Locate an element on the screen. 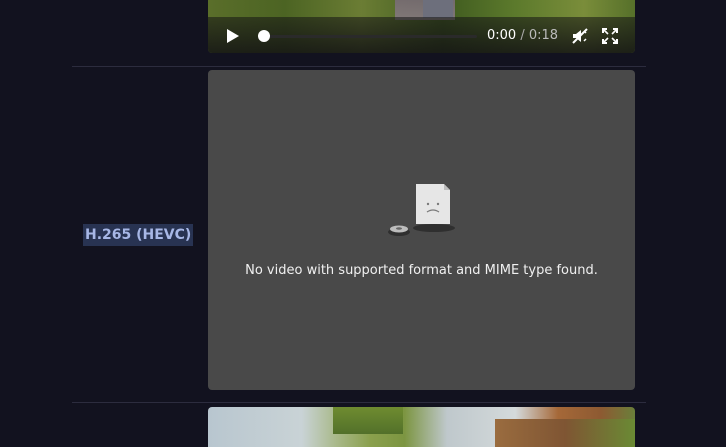  mute-button is located at coordinates (580, 36).